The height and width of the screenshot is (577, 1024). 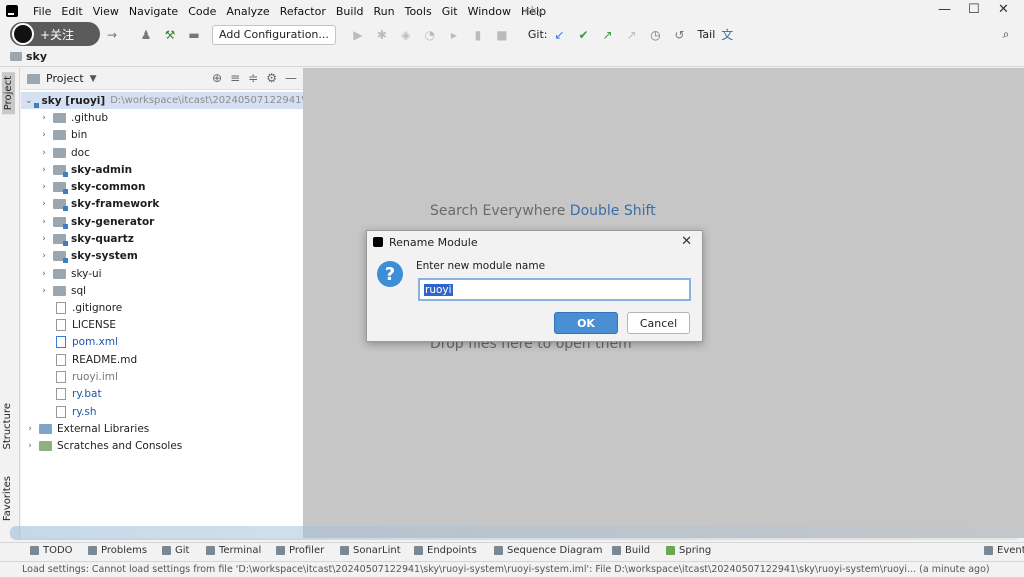 I want to click on cancel-button: Cancel, so click(x=658, y=323).